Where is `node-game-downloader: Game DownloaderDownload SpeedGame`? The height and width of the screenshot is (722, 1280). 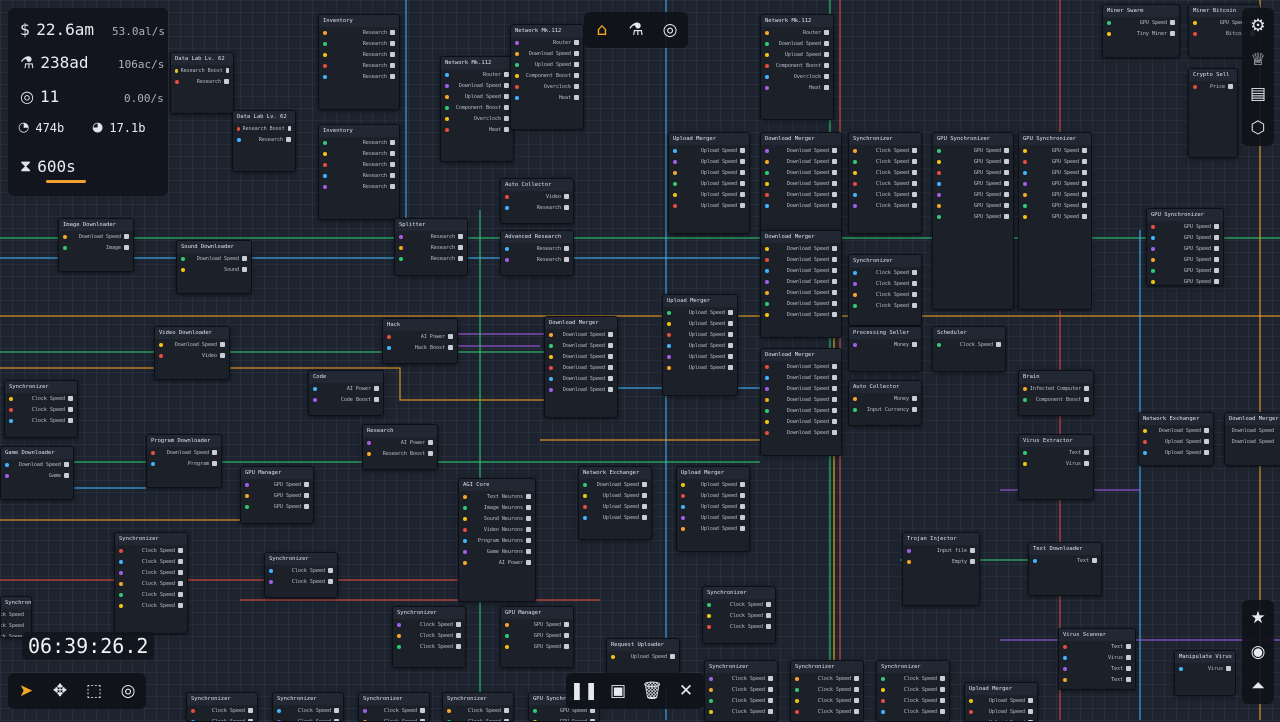 node-game-downloader: Game DownloaderDownload SpeedGame is located at coordinates (37, 473).